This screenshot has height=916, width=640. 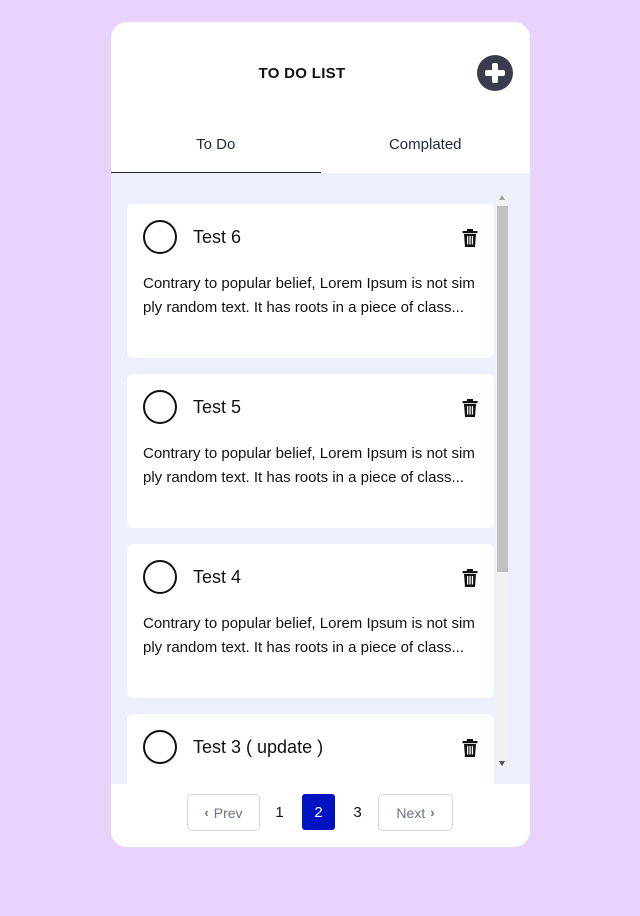 What do you see at coordinates (432, 812) in the screenshot?
I see `chevron-right-icon: ›` at bounding box center [432, 812].